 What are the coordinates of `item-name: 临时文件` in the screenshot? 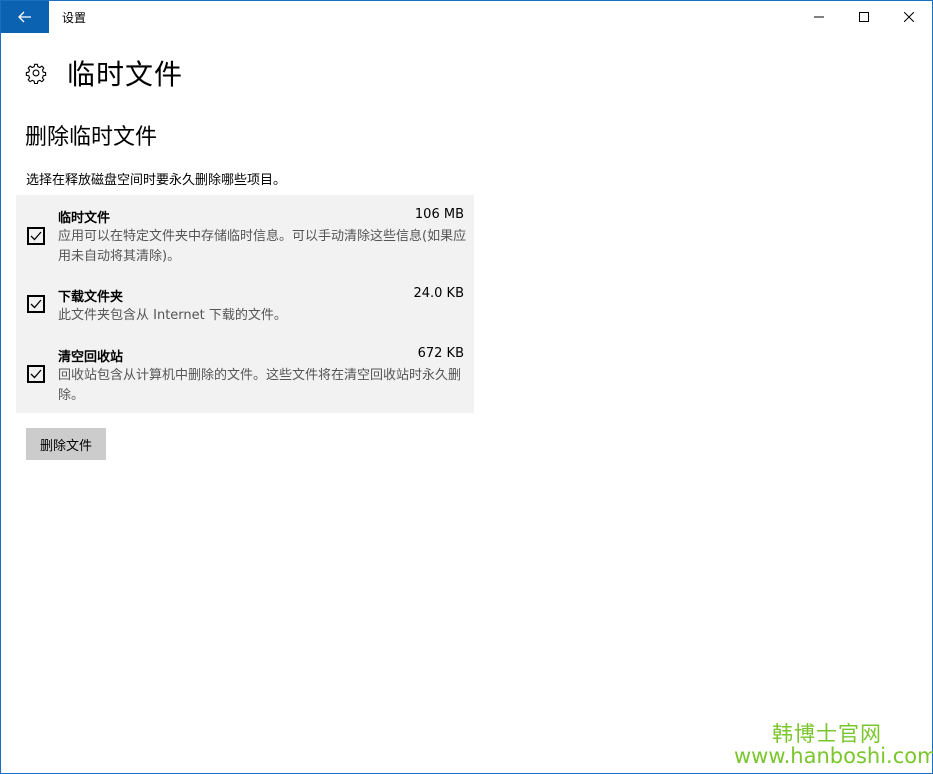 It's located at (84, 218).